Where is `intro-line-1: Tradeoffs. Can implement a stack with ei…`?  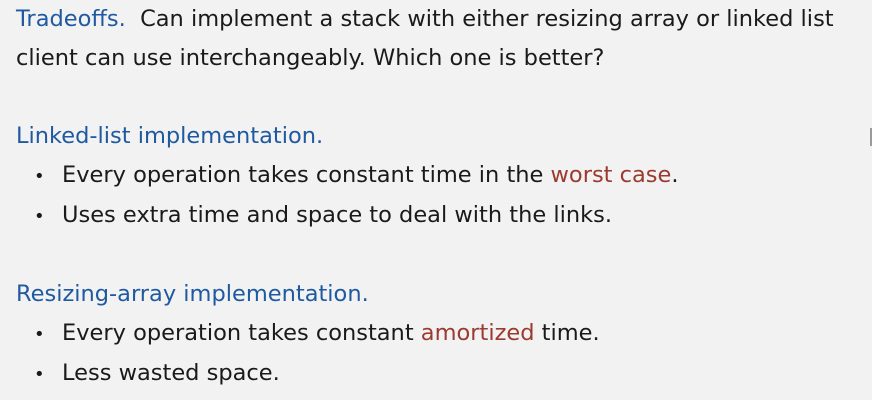 intro-line-1: Tradeoffs. Can implement a stack with ei… is located at coordinates (444, 19).